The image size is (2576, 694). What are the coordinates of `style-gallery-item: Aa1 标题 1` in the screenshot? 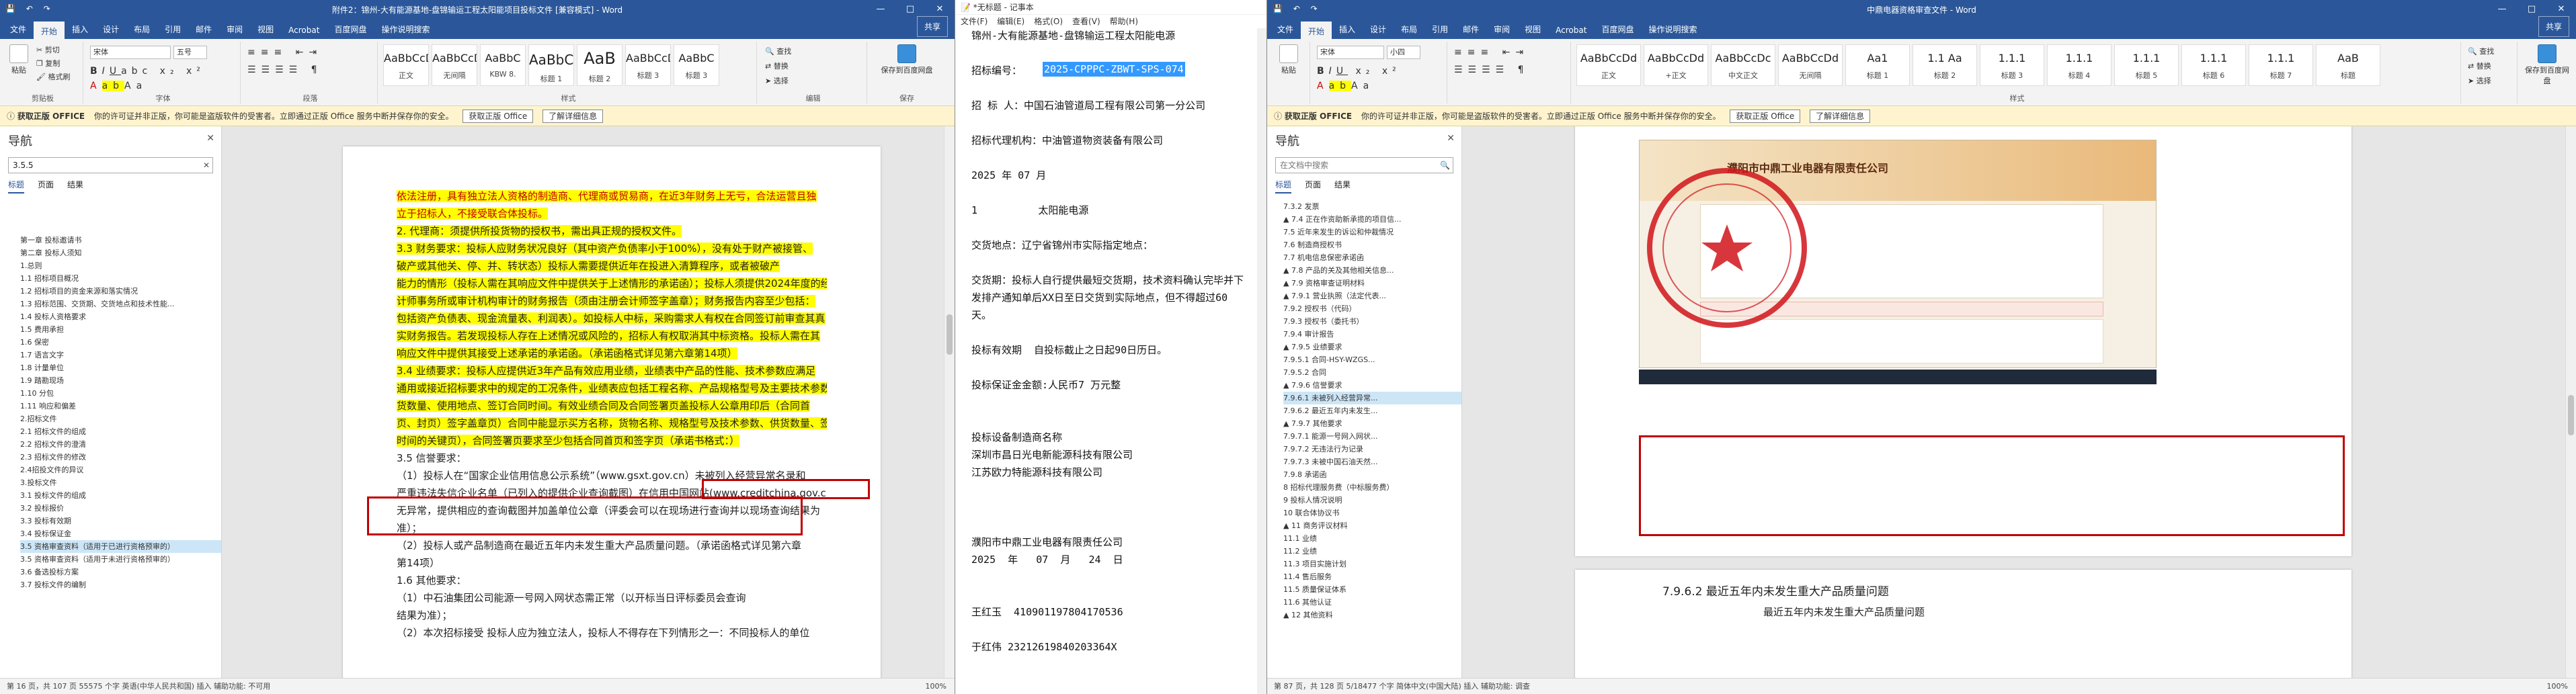 It's located at (1877, 65).